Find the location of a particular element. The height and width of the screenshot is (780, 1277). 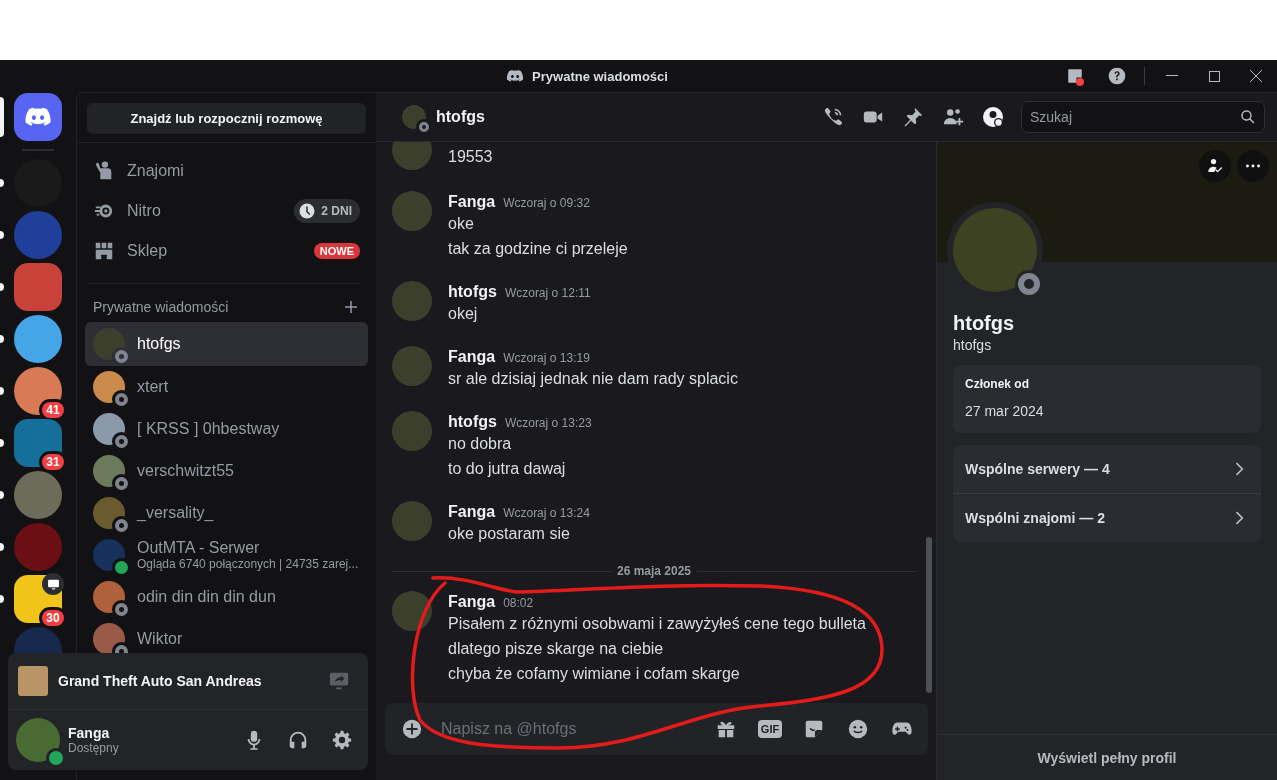

member-since-date: 27 mar 2024 is located at coordinates (1005, 411).